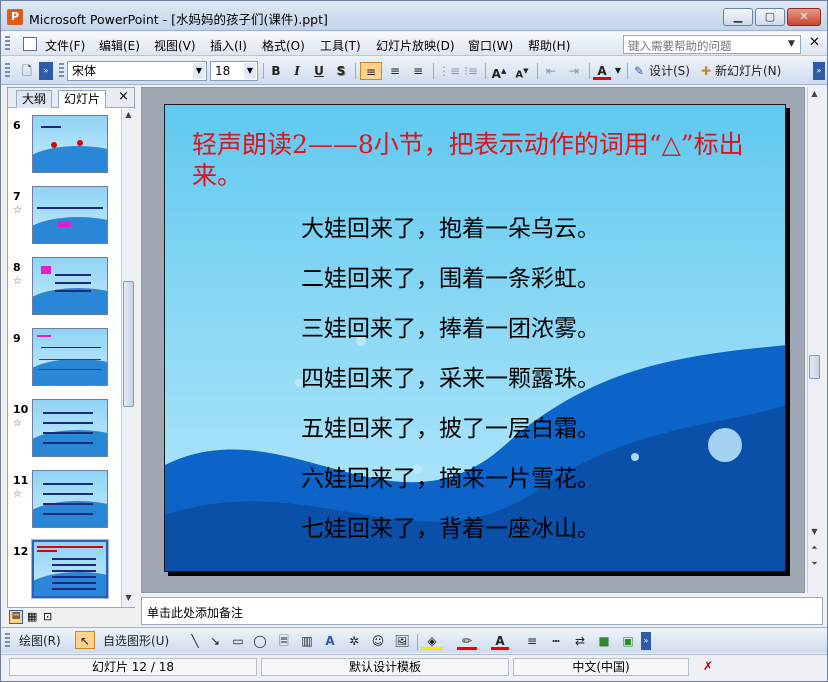 The width and height of the screenshot is (828, 682). I want to click on menu-help: 帮助(H), so click(549, 45).